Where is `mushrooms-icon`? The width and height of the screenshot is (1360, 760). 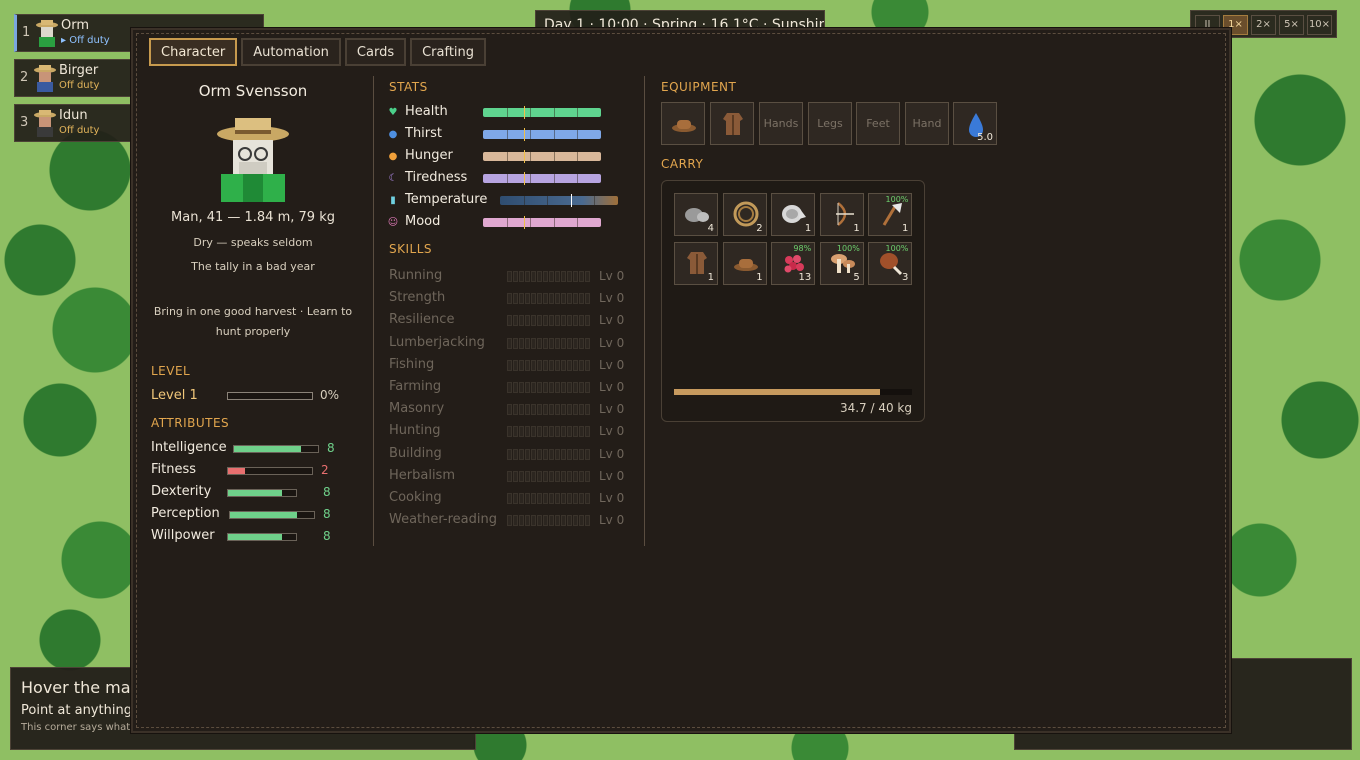 mushrooms-icon is located at coordinates (843, 263).